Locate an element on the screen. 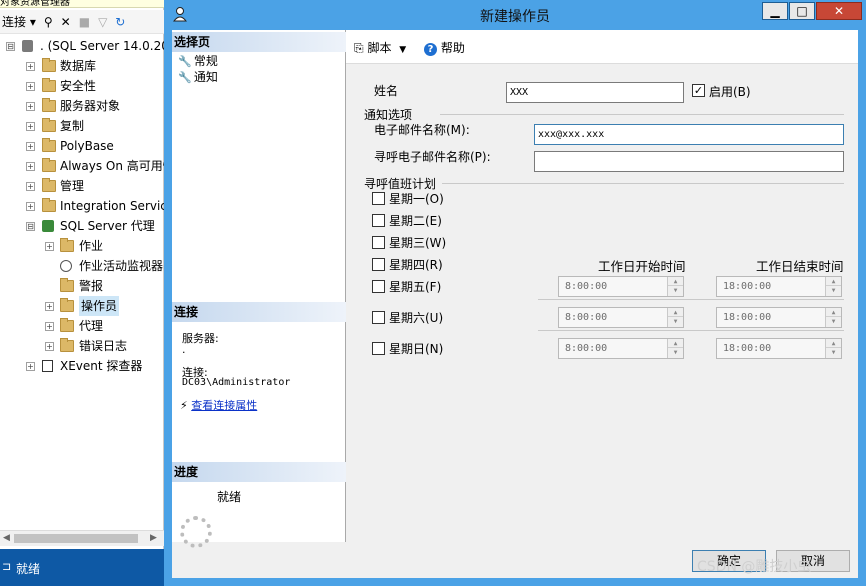 This screenshot has width=866, height=586. day-row-divider is located at coordinates (691, 299).